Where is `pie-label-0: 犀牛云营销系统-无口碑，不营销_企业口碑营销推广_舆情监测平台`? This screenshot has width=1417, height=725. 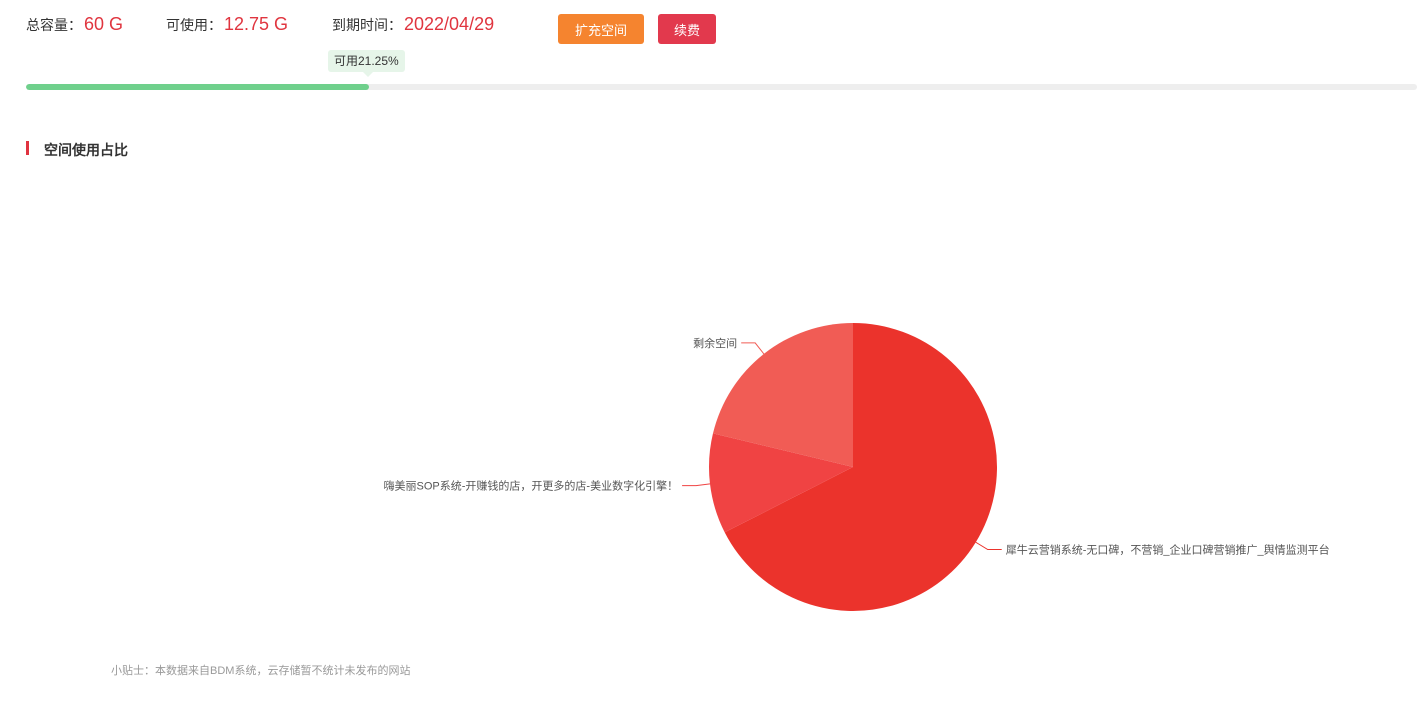 pie-label-0: 犀牛云营销系统-无口碑，不营销_企业口碑营销推广_舆情监测平台 is located at coordinates (1168, 550).